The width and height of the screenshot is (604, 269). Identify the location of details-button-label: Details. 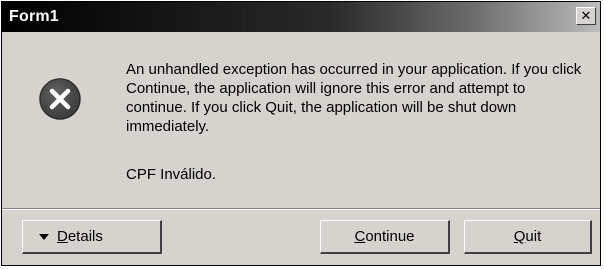
(80, 236).